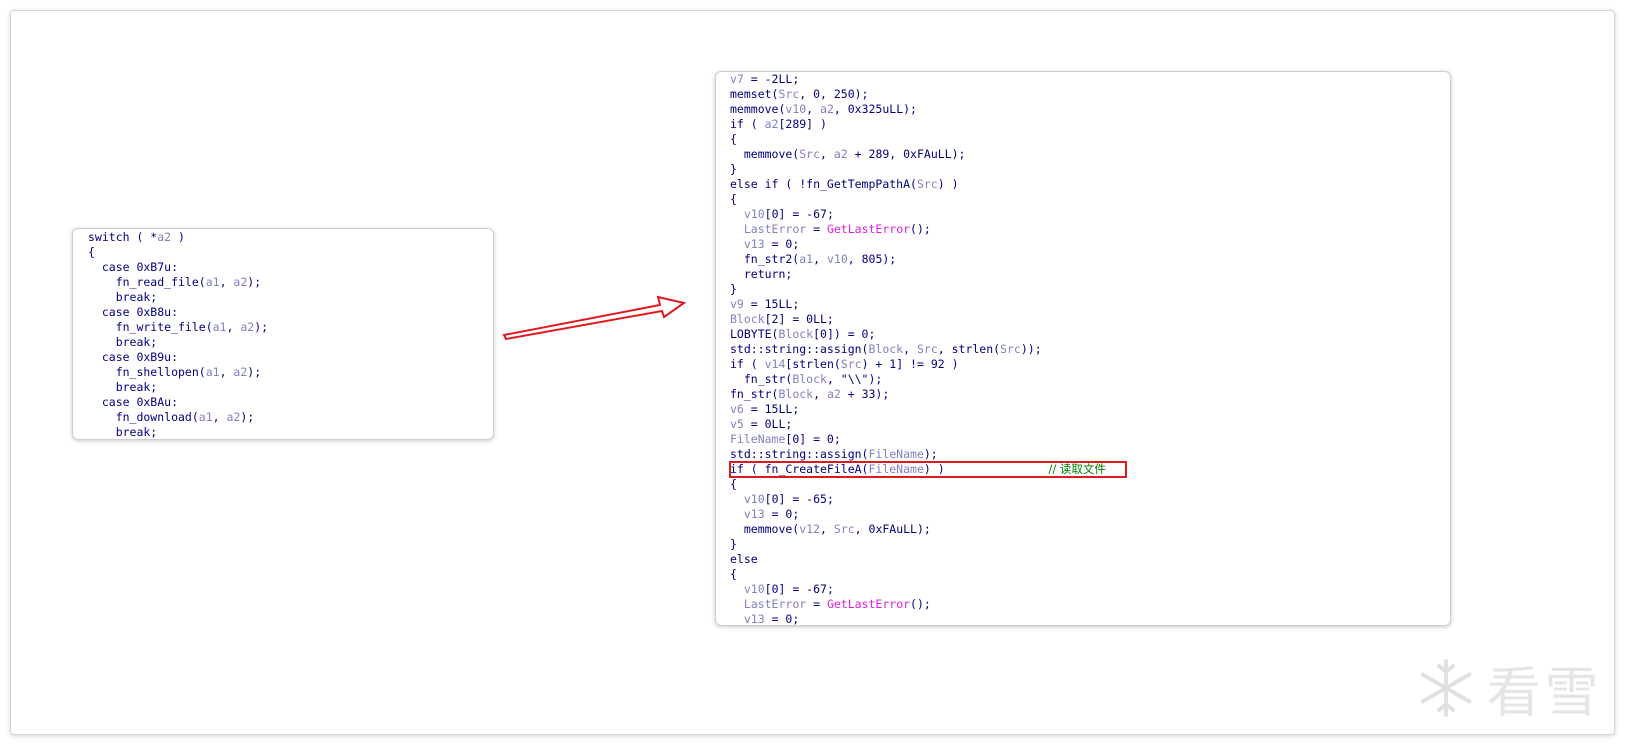 This screenshot has height=745, width=1625. I want to click on code-line: fn_str2(a1, v10, 805);, so click(813, 259).